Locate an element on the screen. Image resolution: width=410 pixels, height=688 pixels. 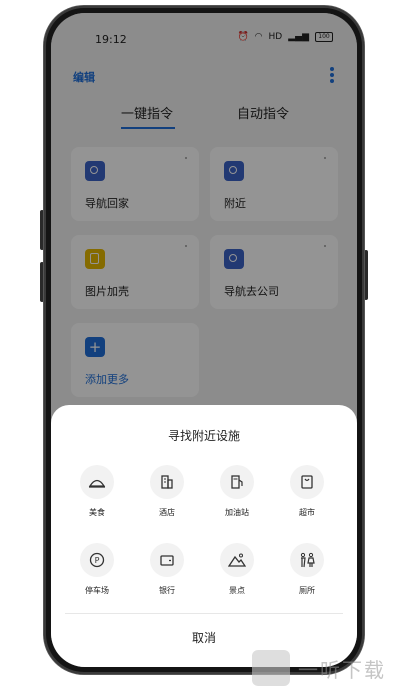
option-food: 美食 is located at coordinates (97, 495).